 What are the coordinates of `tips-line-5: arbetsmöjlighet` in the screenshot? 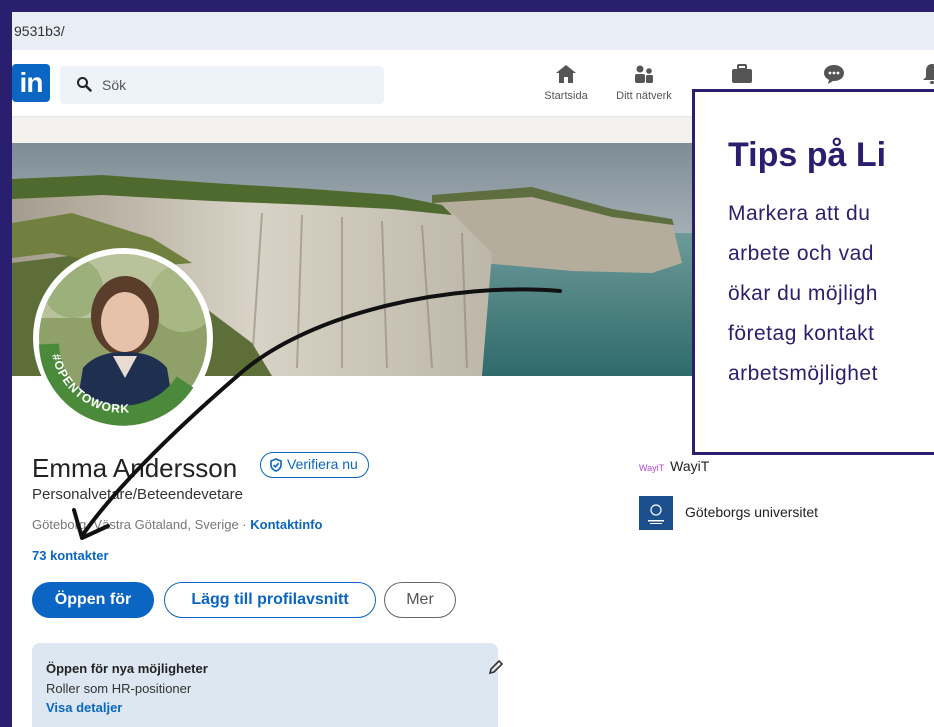 It's located at (803, 373).